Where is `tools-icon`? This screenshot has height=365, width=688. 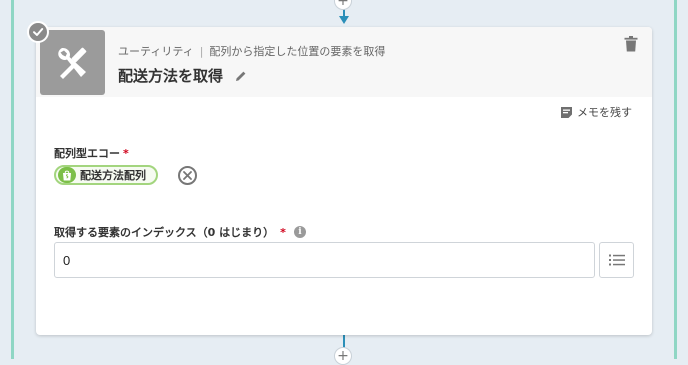 tools-icon is located at coordinates (71, 63).